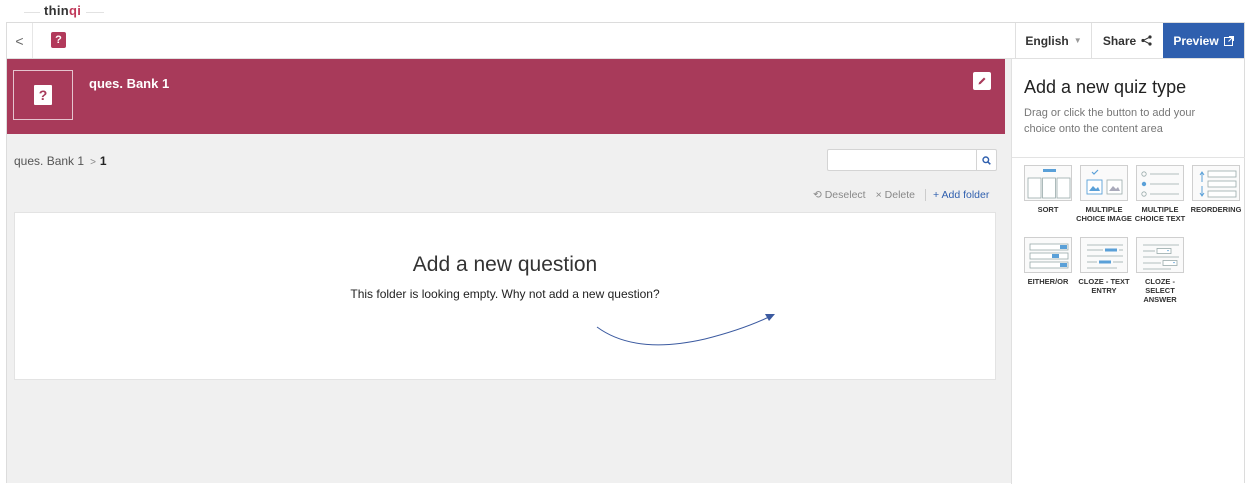 This screenshot has width=1251, height=484. I want to click on deselect-button: ⟲ Deselect, so click(839, 195).